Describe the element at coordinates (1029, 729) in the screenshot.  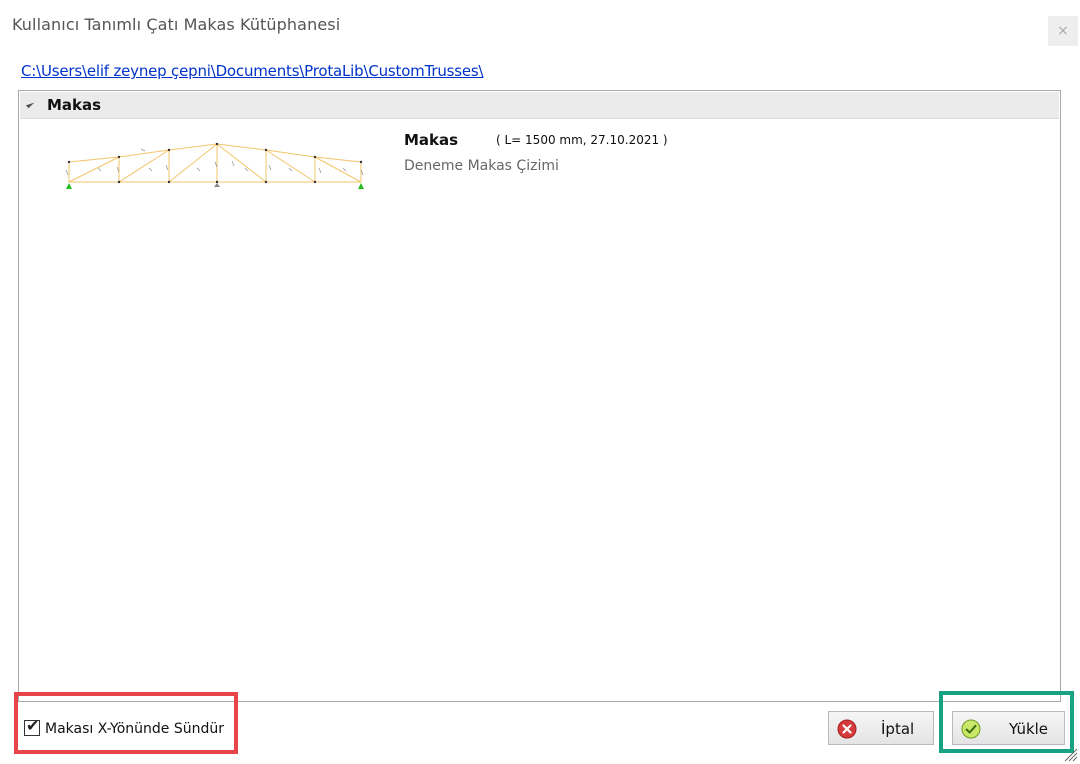
I see `load-button-label: Yükle` at that location.